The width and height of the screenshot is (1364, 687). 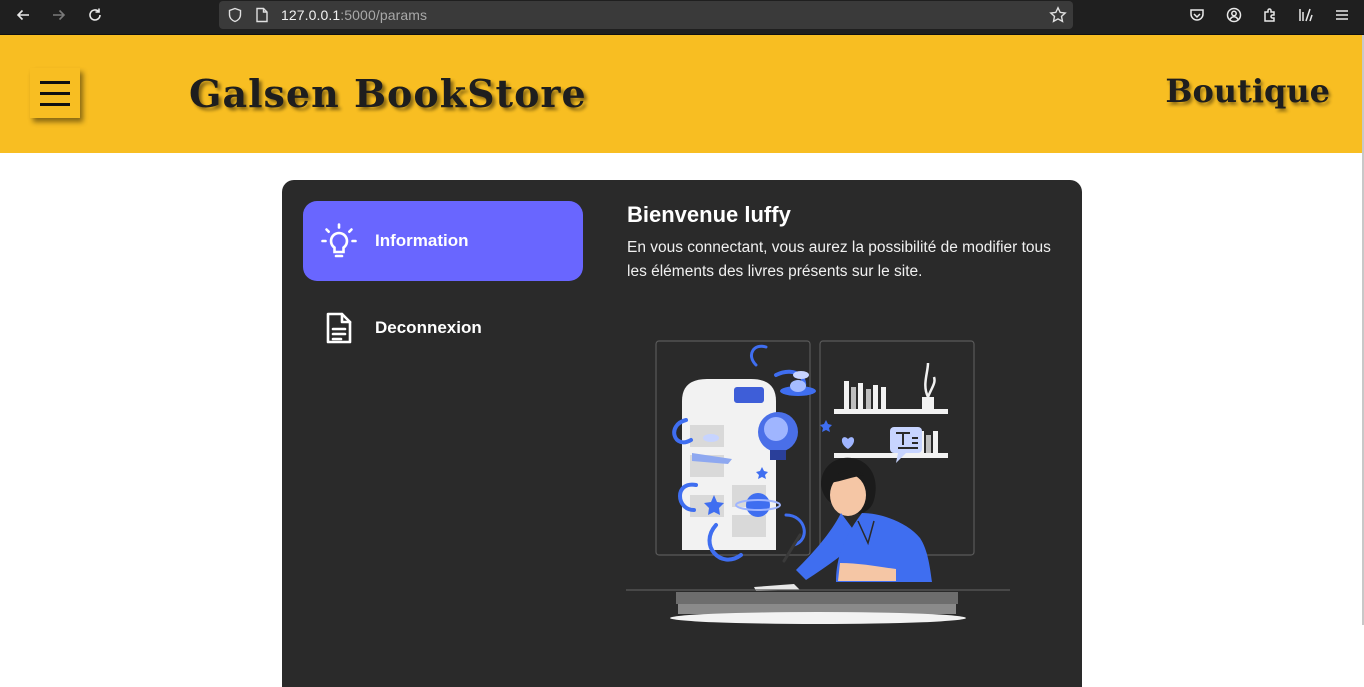 I want to click on hamburger-menu-button, so click(x=55, y=93).